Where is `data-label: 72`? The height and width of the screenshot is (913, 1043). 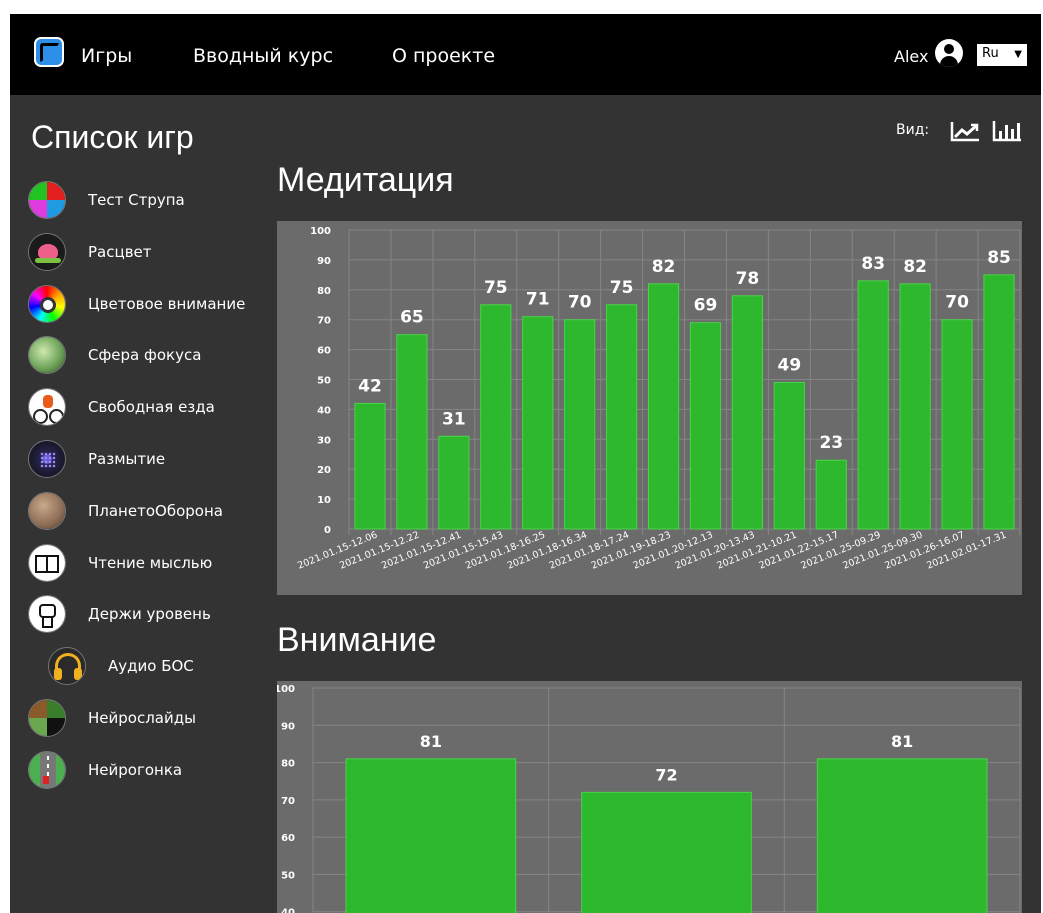 data-label: 72 is located at coordinates (666, 774).